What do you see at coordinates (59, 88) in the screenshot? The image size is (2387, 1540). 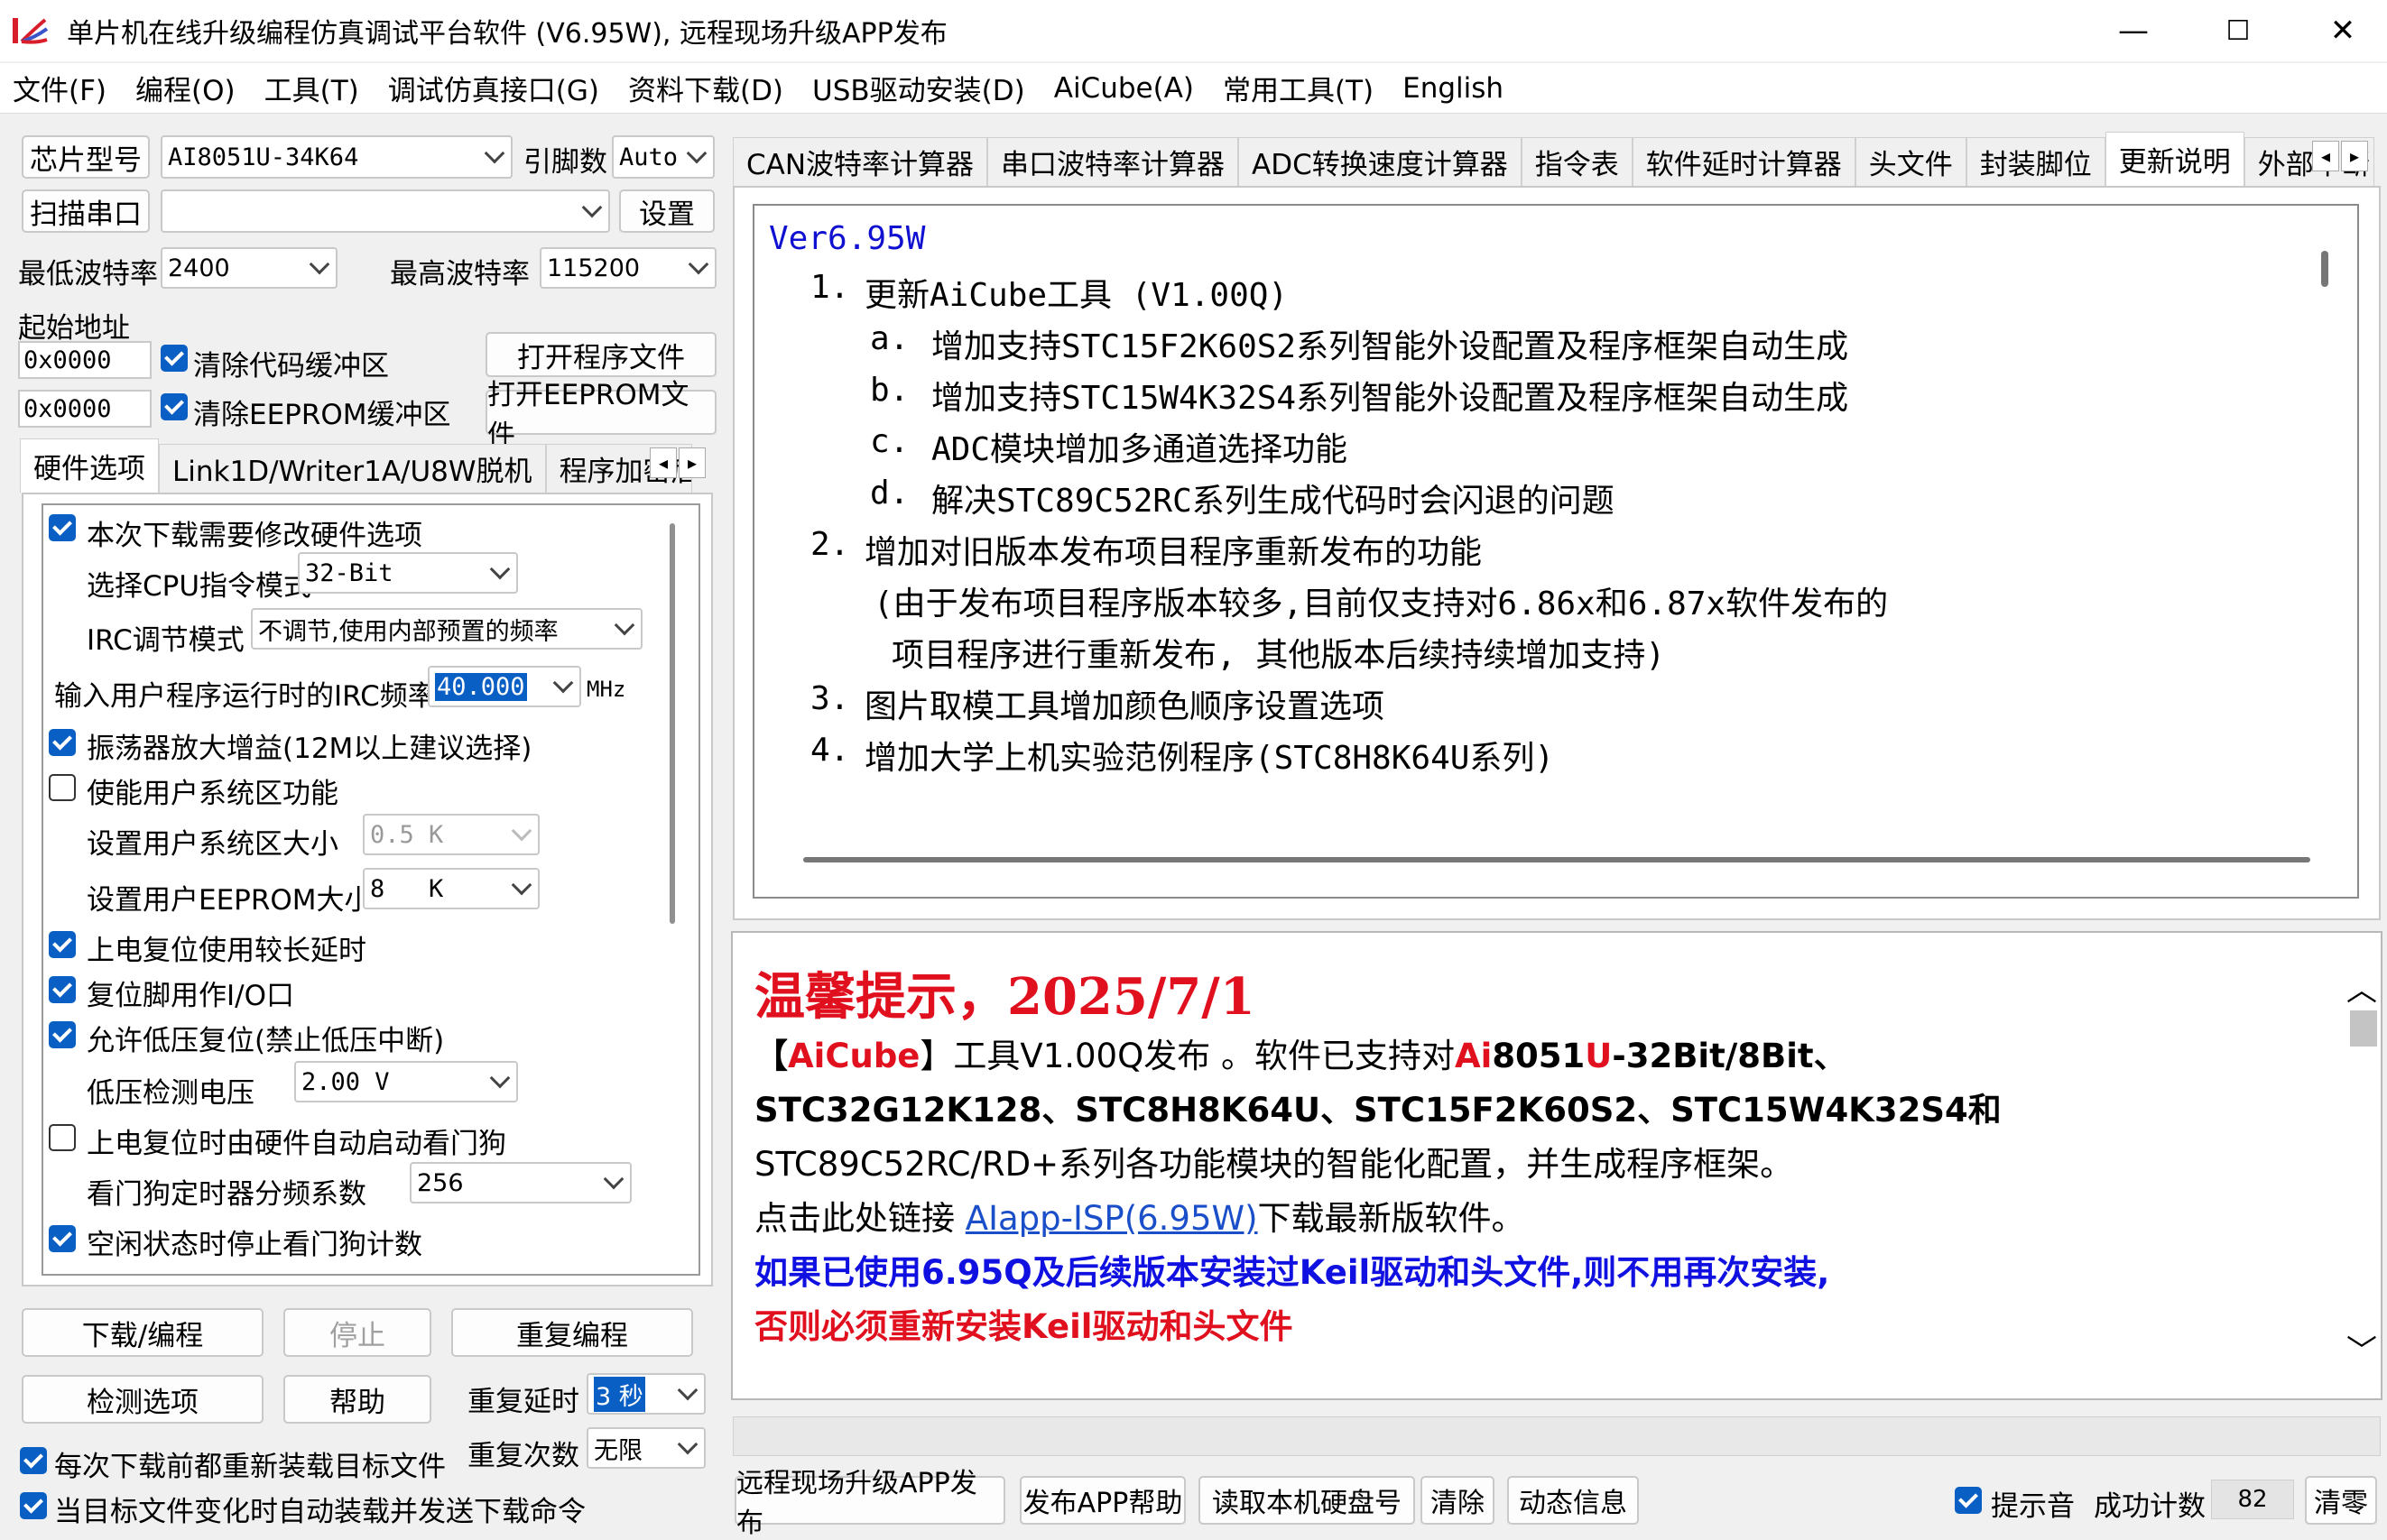 I see `menu-file: 文件(F)` at bounding box center [59, 88].